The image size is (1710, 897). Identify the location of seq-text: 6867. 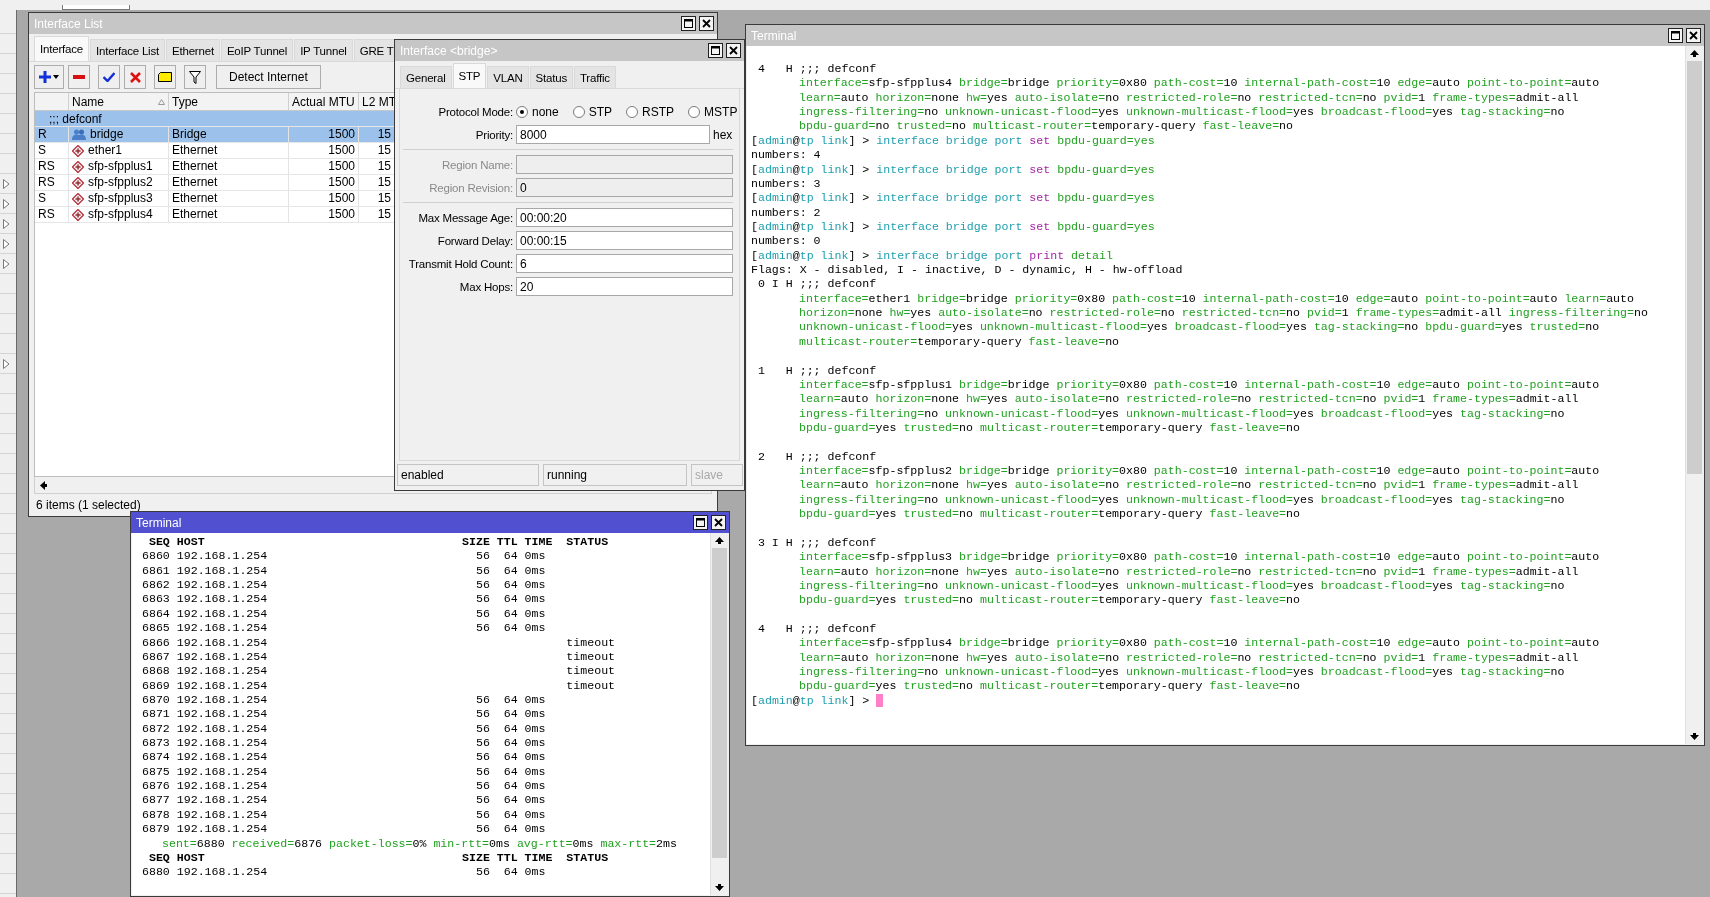
(156, 657).